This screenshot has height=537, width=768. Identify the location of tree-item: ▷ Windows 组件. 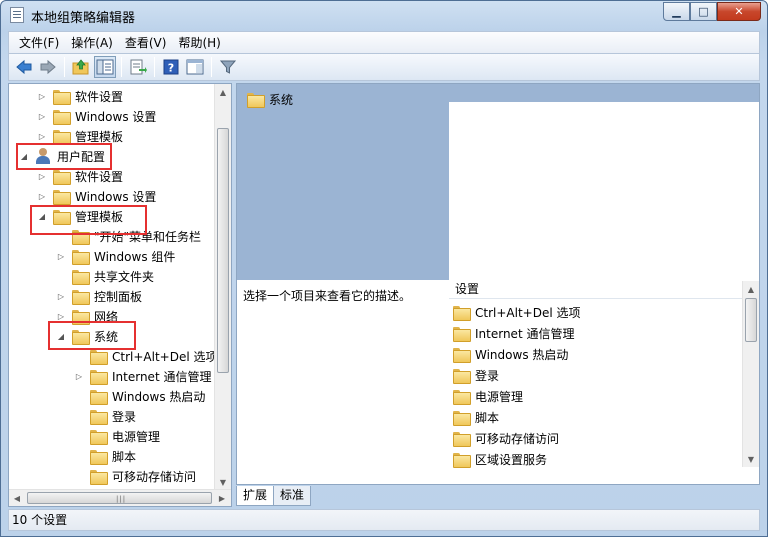
(115, 256).